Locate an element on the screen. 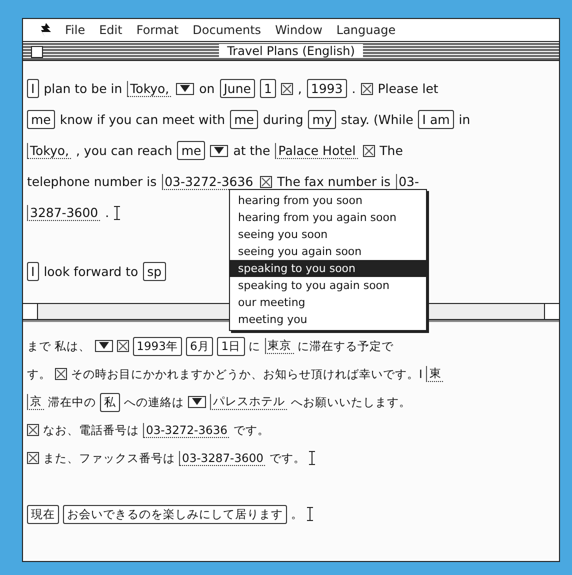 Image resolution: width=572 pixels, height=575 pixels. body-text: plan to be in is located at coordinates (83, 88).